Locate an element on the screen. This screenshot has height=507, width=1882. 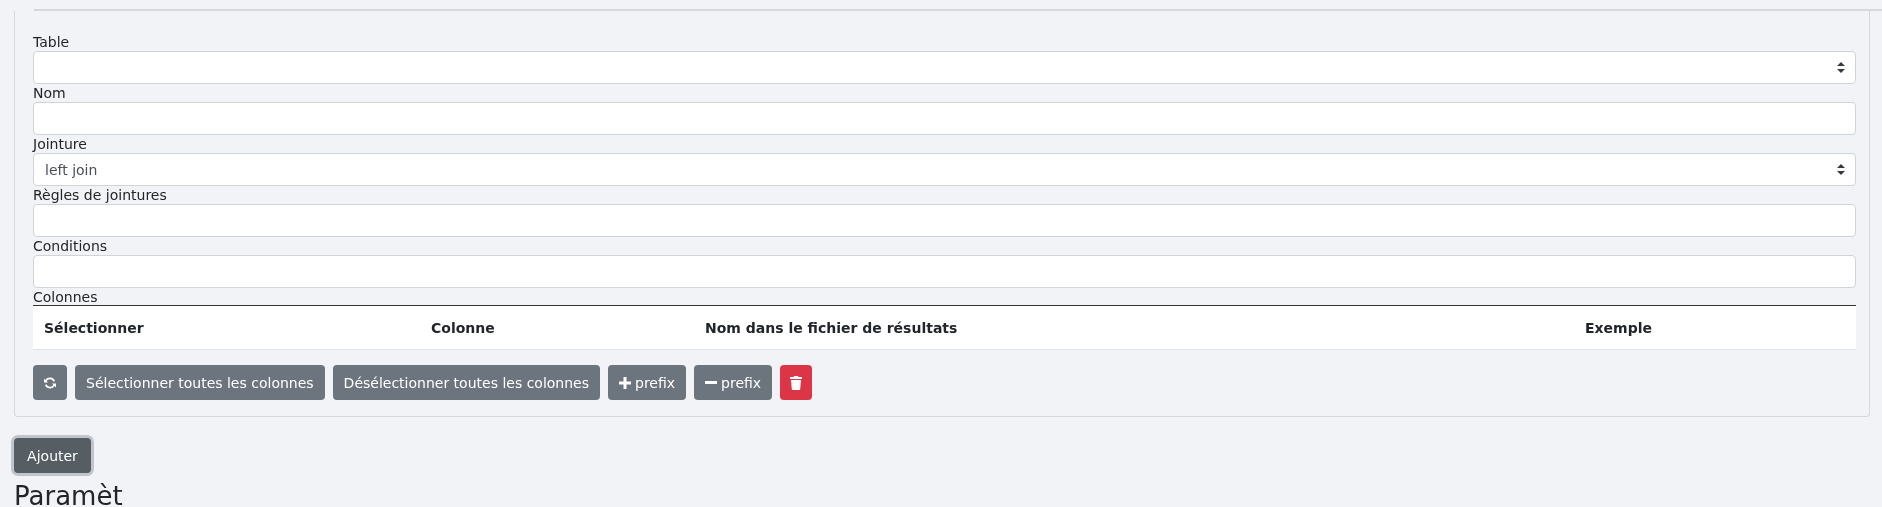
field-label: Jointure is located at coordinates (60, 144).